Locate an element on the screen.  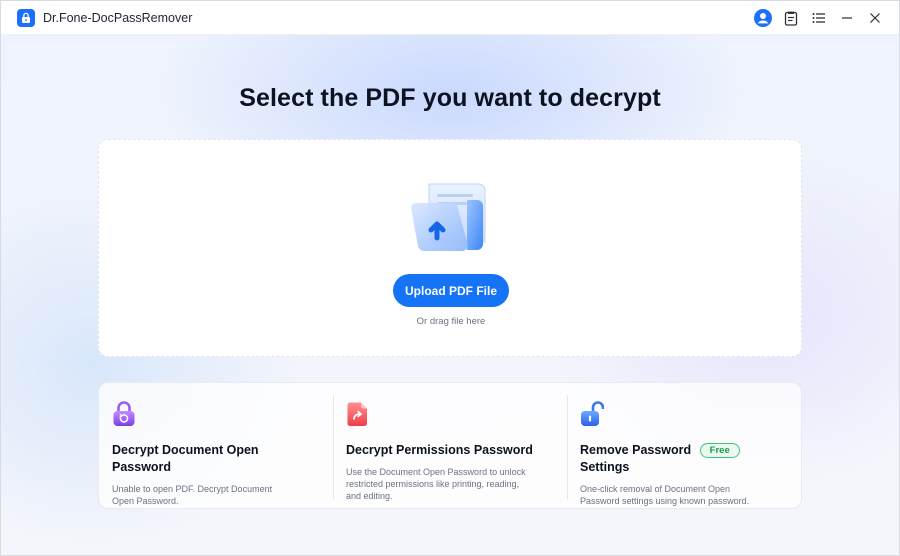
minimize-icon is located at coordinates (847, 18).